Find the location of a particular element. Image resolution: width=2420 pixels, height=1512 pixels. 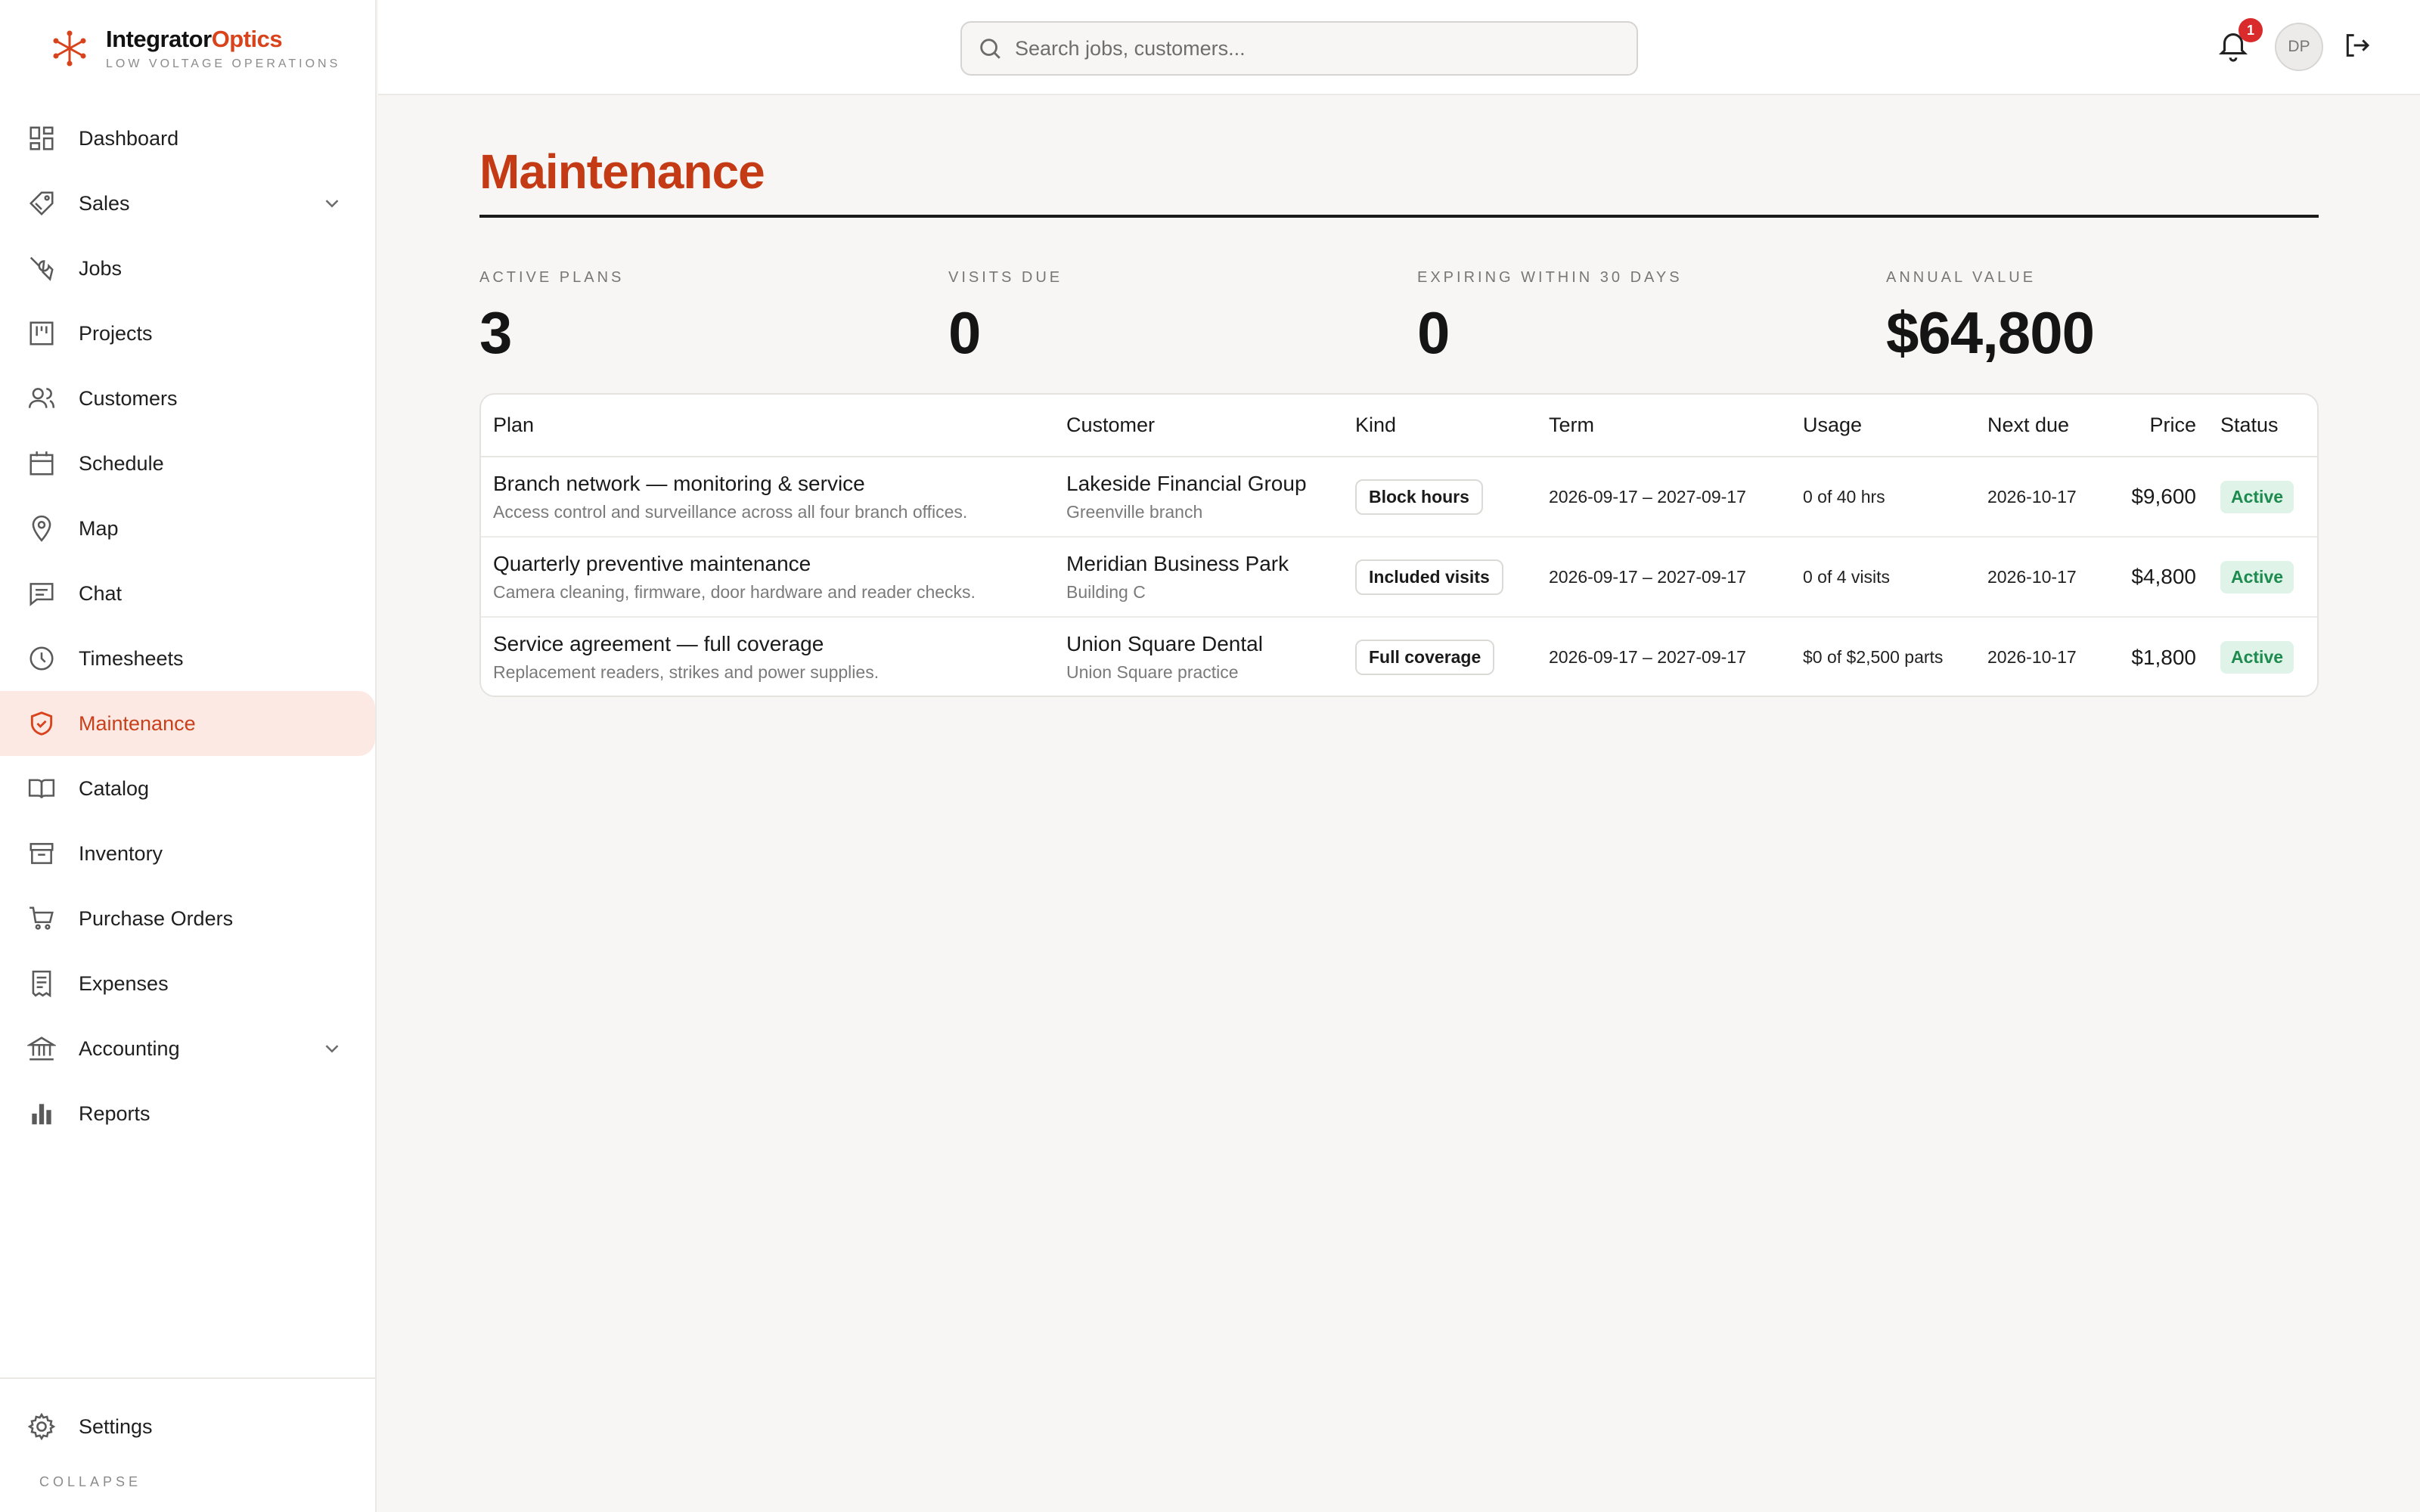

stat-label: ACTIVE PLANS is located at coordinates (552, 277).